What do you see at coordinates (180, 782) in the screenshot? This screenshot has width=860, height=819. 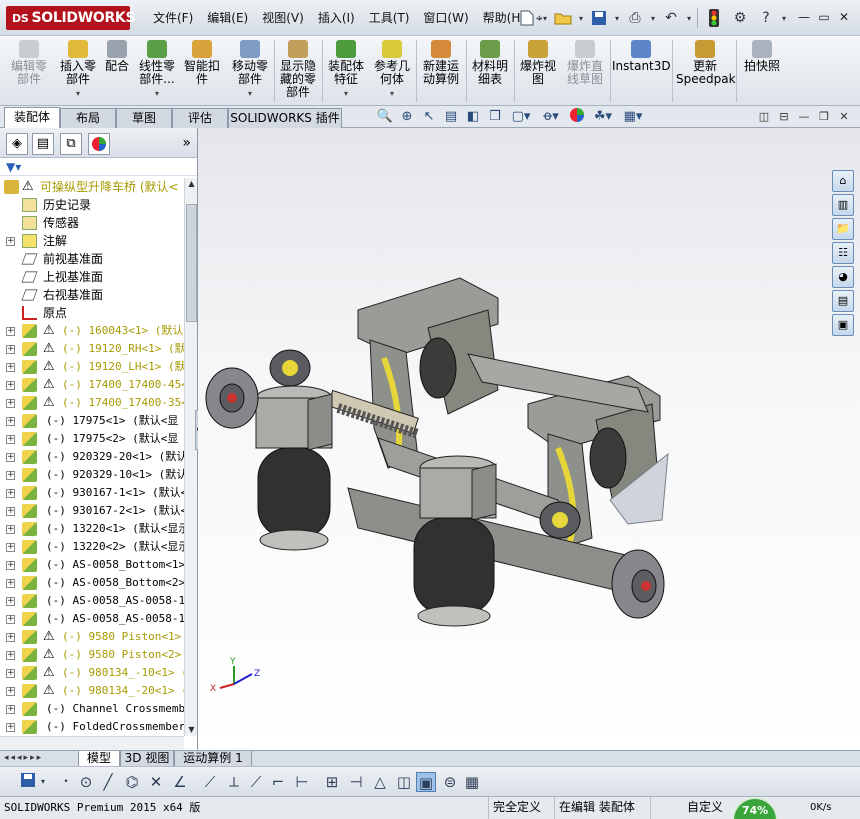 I see `angle-icon: ∠` at bounding box center [180, 782].